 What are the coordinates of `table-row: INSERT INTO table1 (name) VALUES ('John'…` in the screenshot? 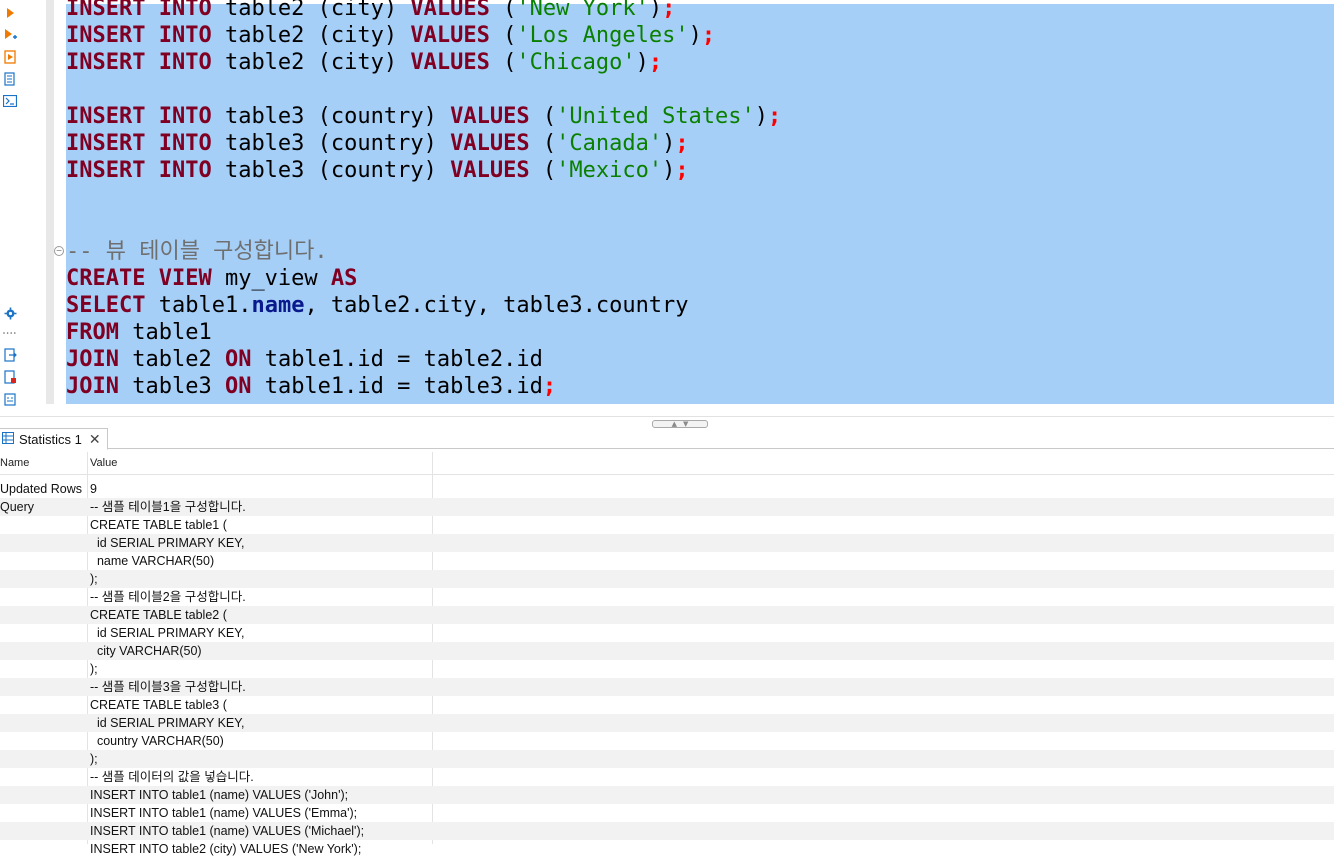 It's located at (667, 795).